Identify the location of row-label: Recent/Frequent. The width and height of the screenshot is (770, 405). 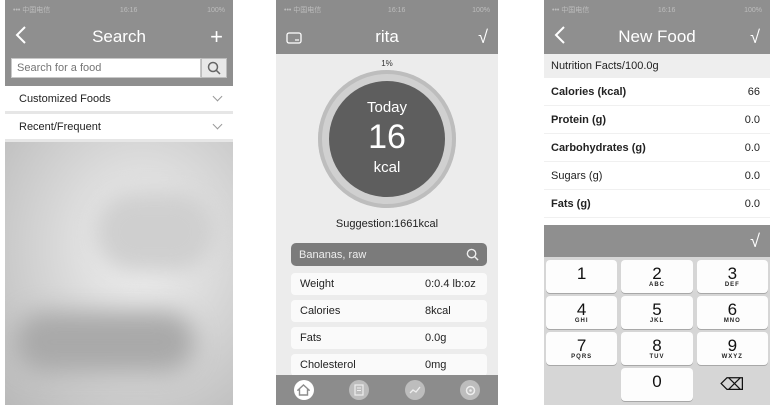
(60, 126).